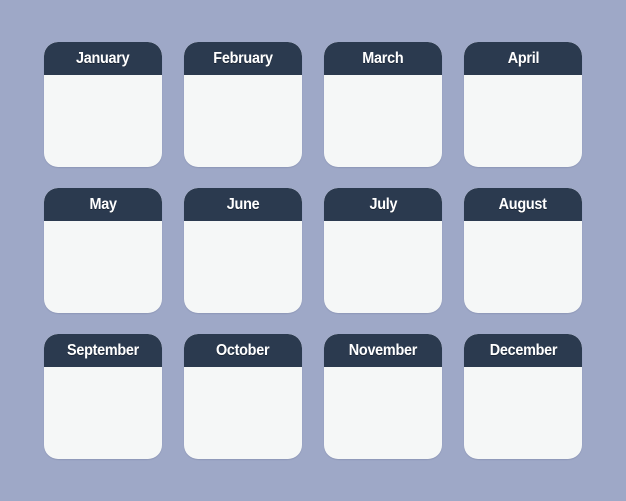 This screenshot has height=501, width=626. I want to click on month-title: October, so click(243, 350).